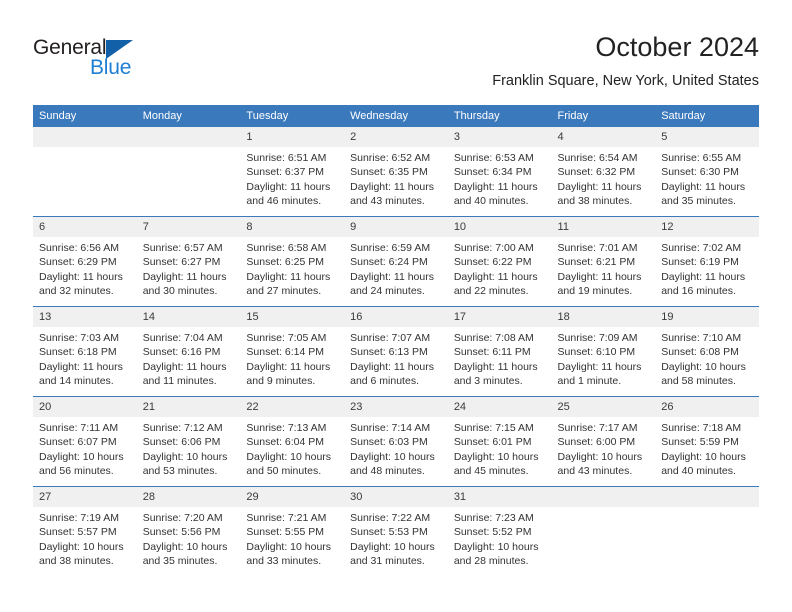 This screenshot has height=612, width=792. Describe the element at coordinates (396, 497) in the screenshot. I see `day-number: 30` at that location.